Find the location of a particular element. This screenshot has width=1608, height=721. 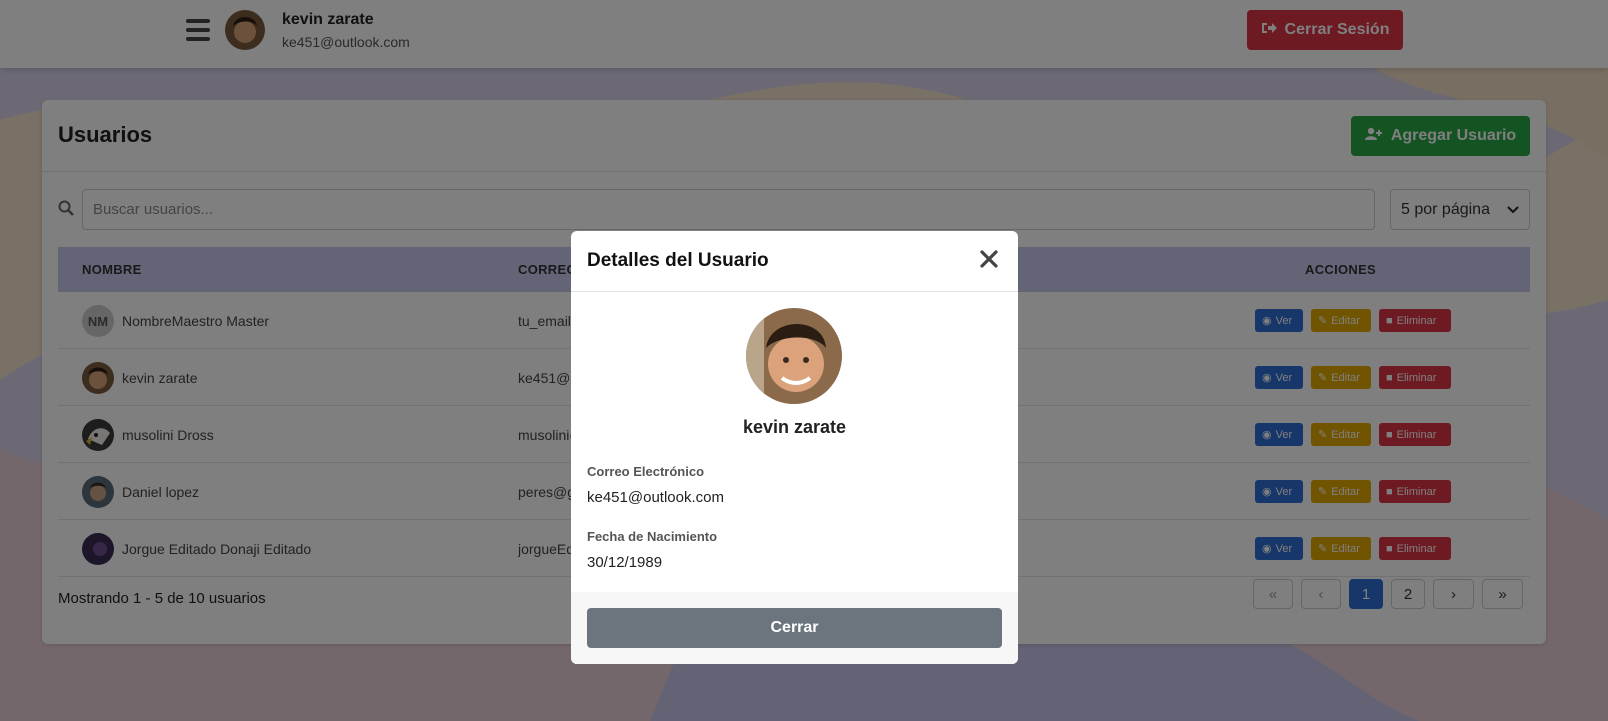

modal-title: Detalles del Usuario is located at coordinates (678, 260).